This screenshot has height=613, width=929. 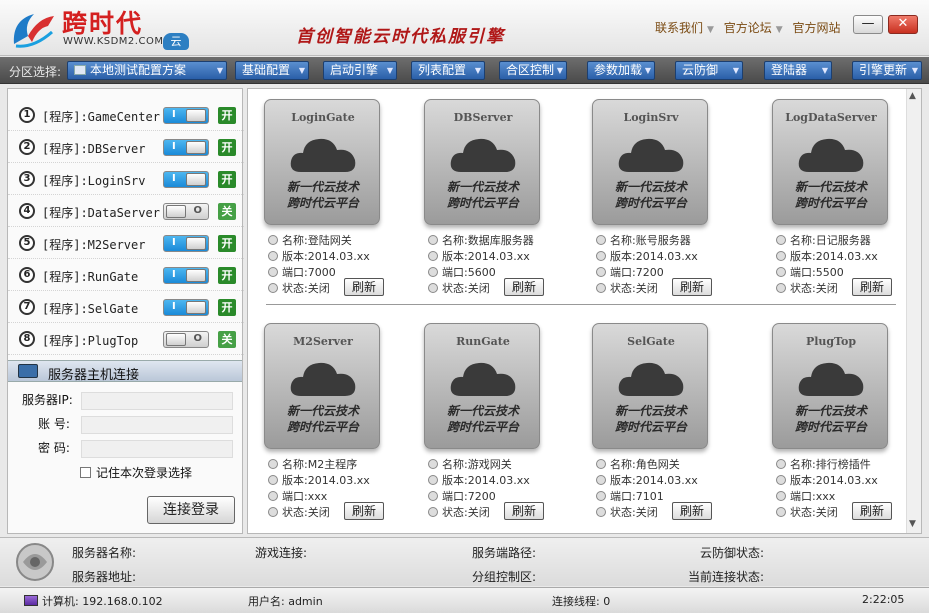 I want to click on zone-label: 分区选择:, so click(x=35, y=72).